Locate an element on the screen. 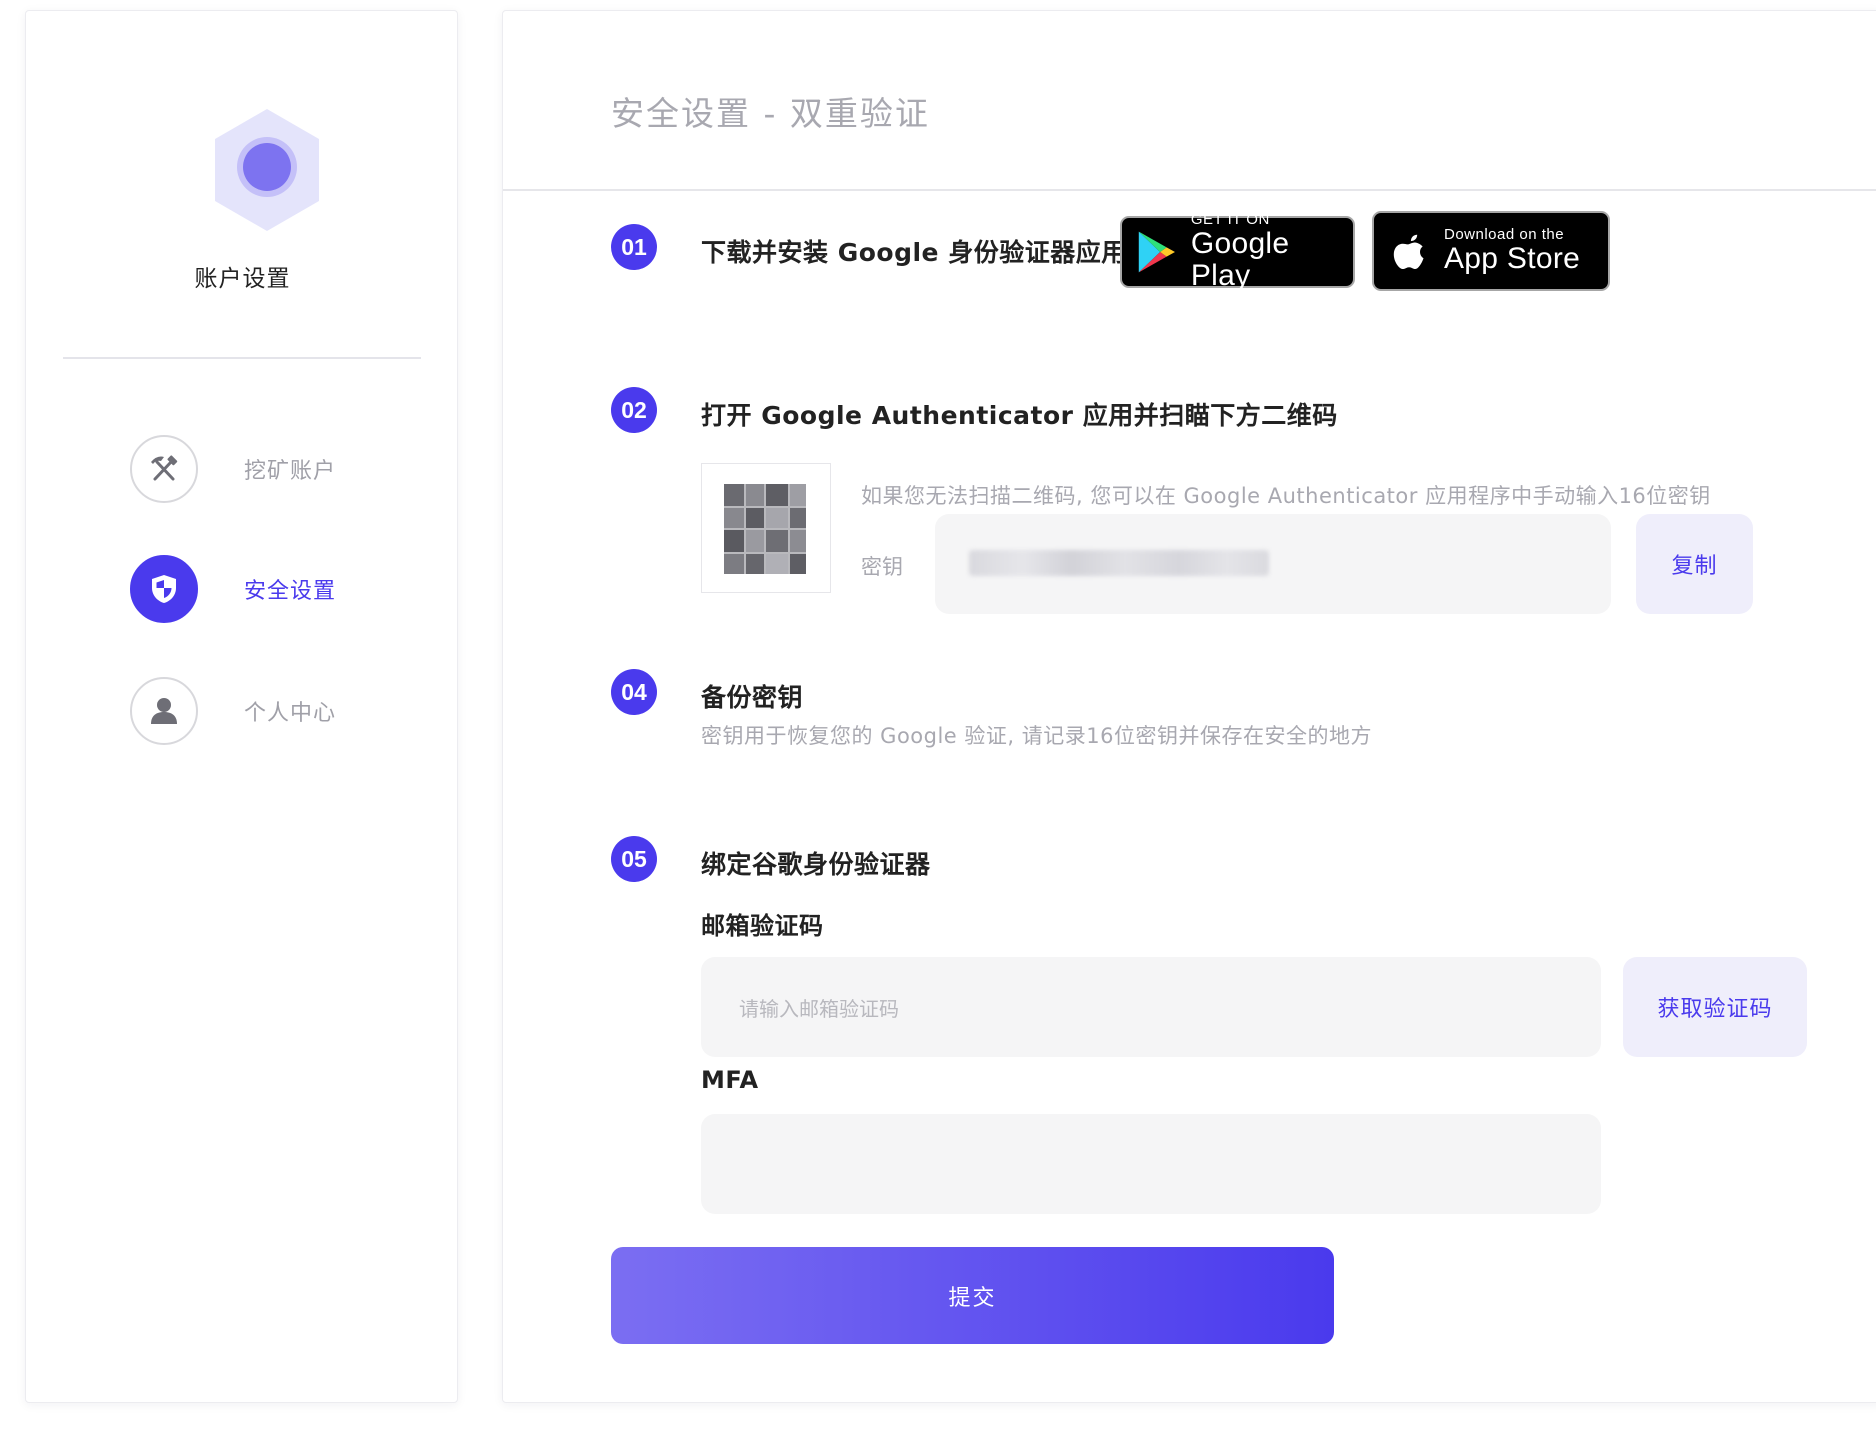  step-number: 04 is located at coordinates (634, 692).